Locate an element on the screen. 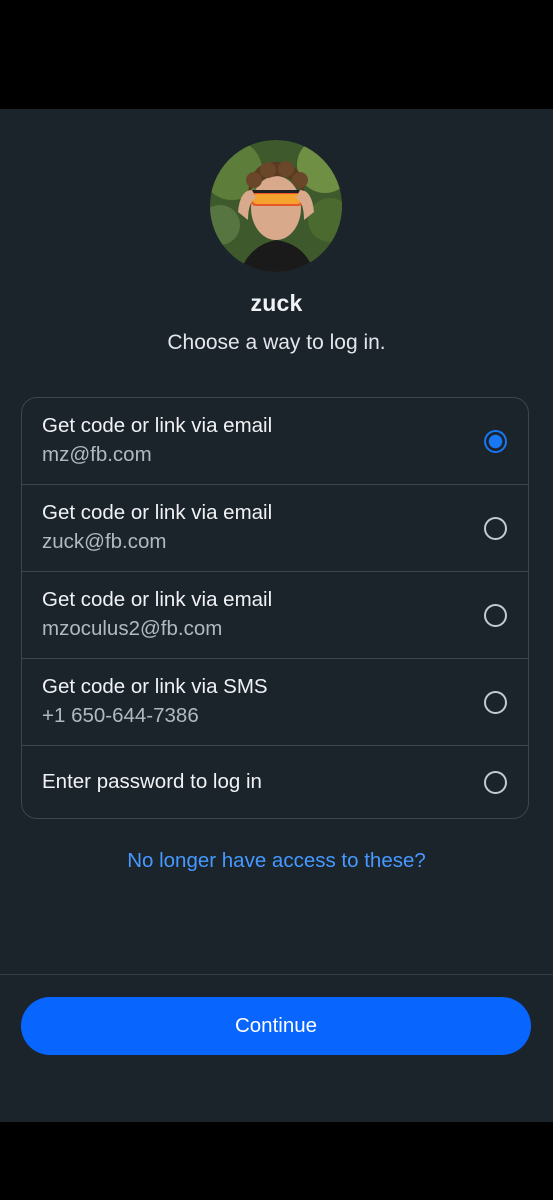 This screenshot has height=1200, width=553. option-detail: mzoculus2@fb.com is located at coordinates (132, 628).